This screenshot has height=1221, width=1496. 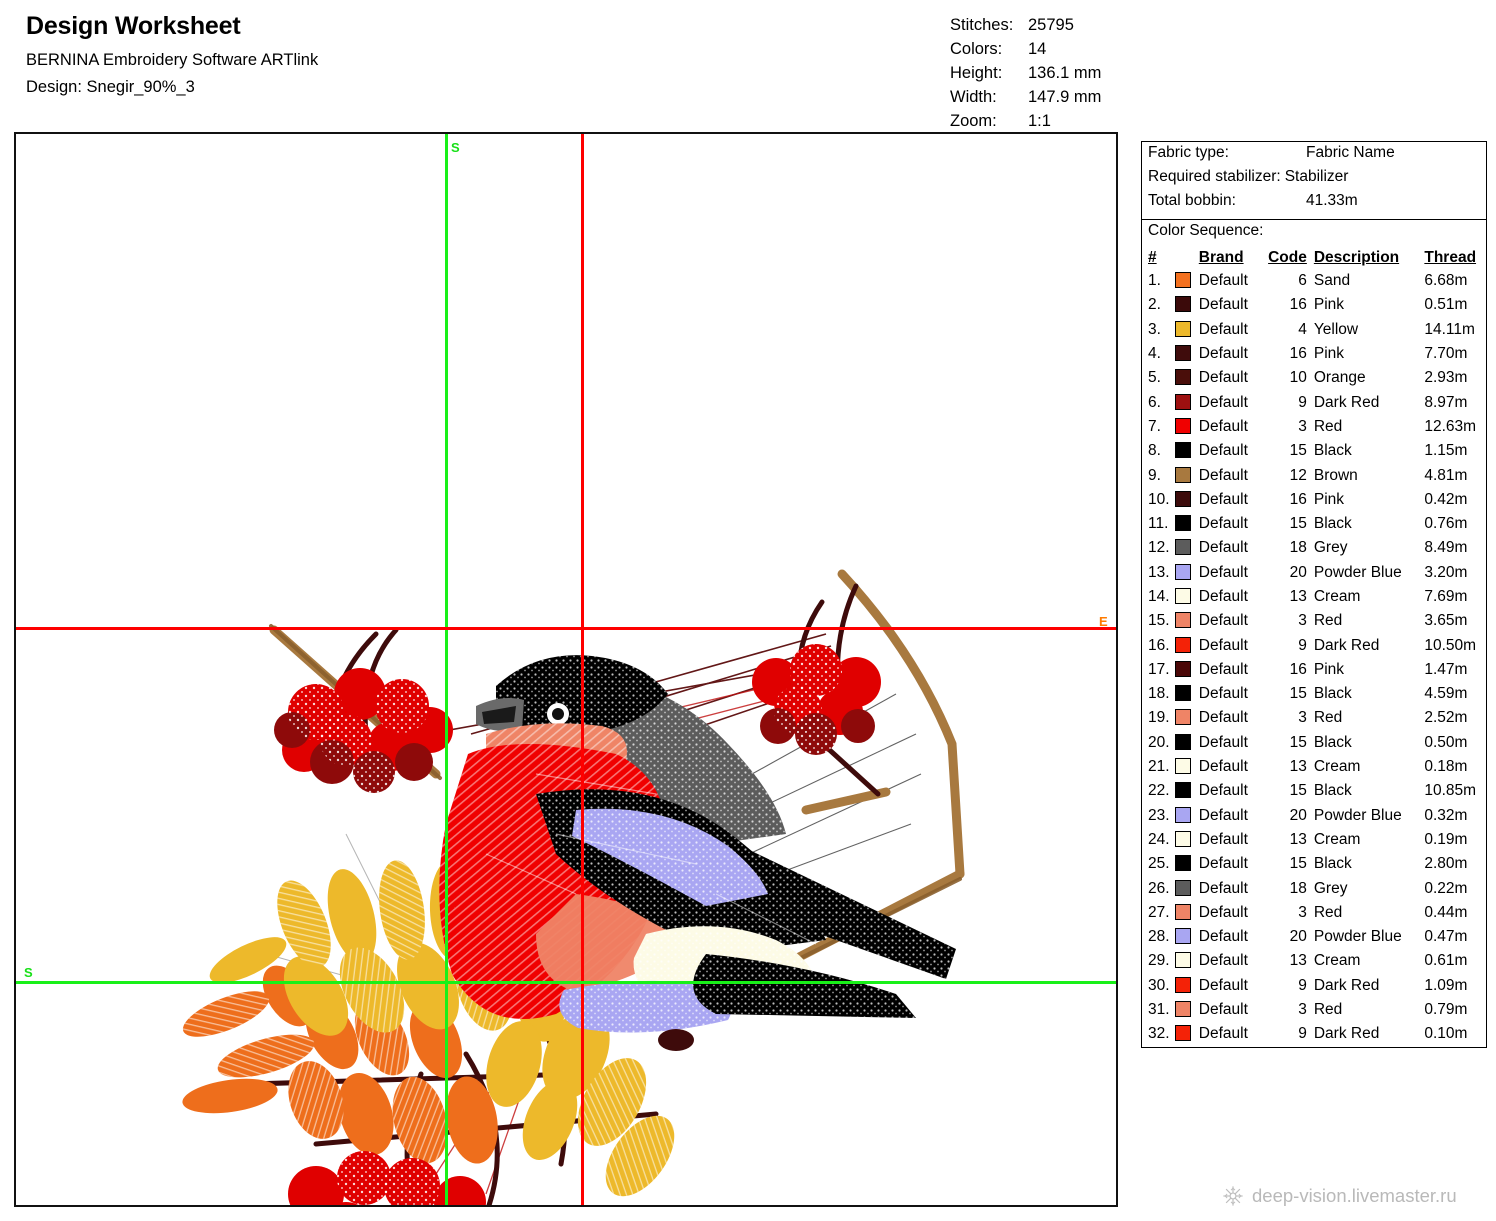 What do you see at coordinates (1446, 961) in the screenshot?
I see `row-thread-length: 0.61m` at bounding box center [1446, 961].